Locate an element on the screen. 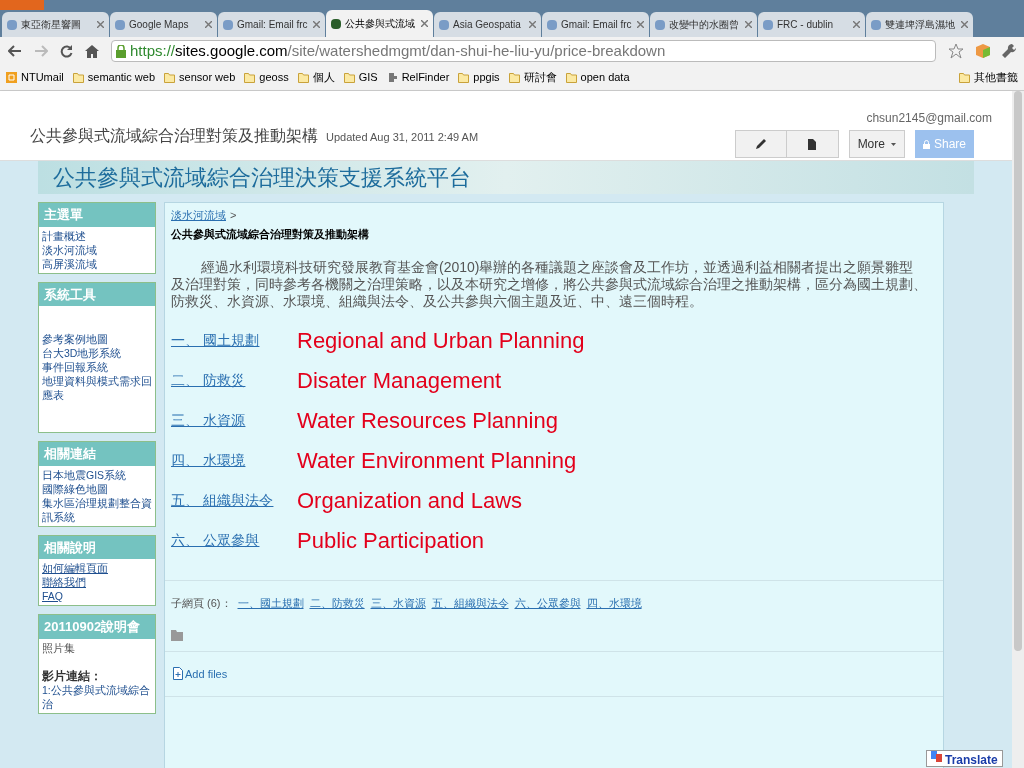 The height and width of the screenshot is (768, 1024). star-icon is located at coordinates (956, 51).